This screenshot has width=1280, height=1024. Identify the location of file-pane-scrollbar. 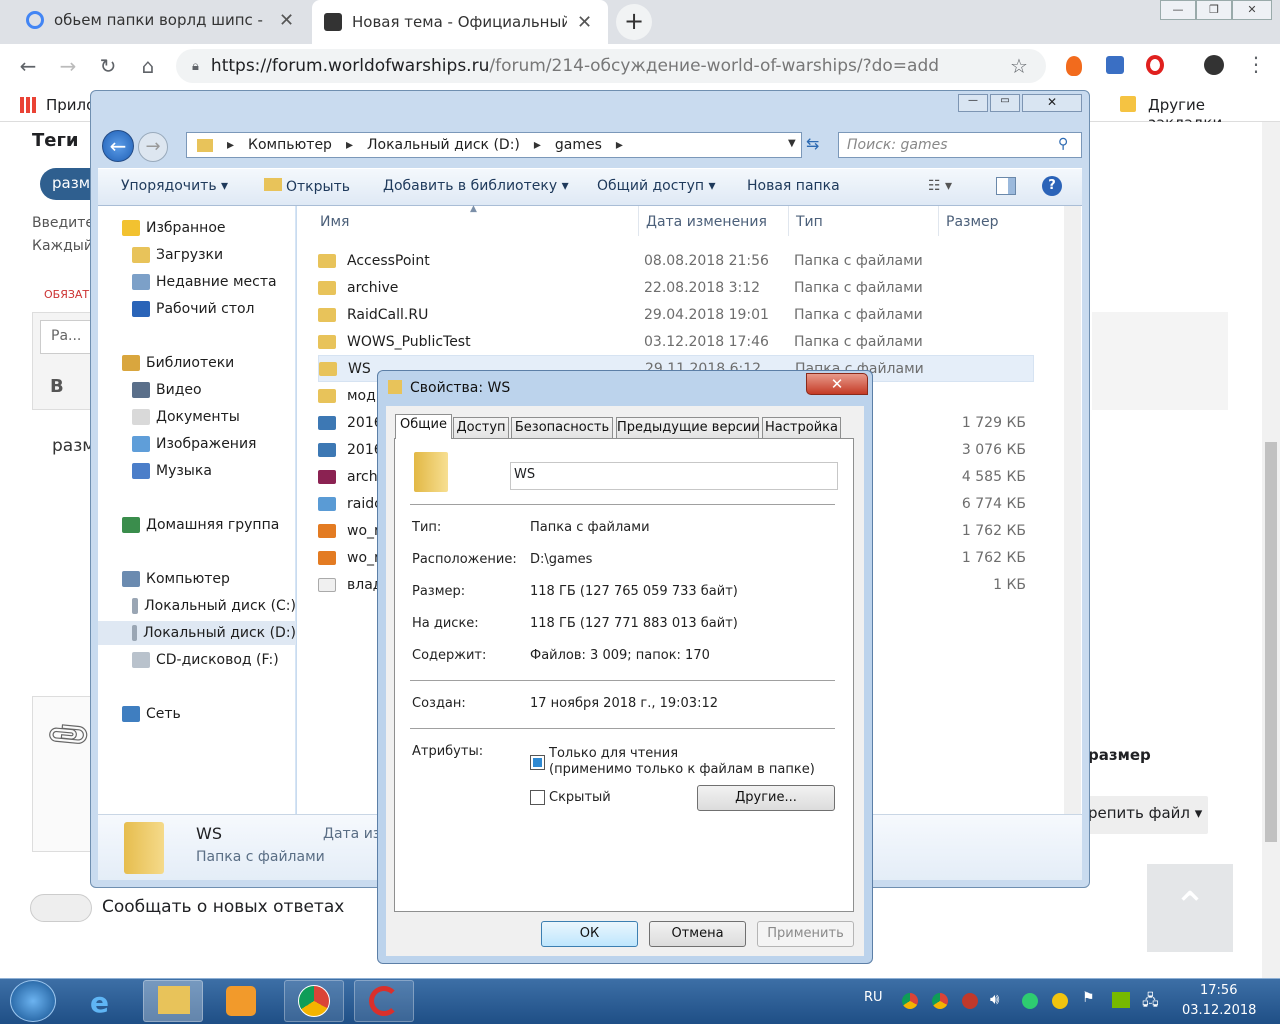
(1072, 510).